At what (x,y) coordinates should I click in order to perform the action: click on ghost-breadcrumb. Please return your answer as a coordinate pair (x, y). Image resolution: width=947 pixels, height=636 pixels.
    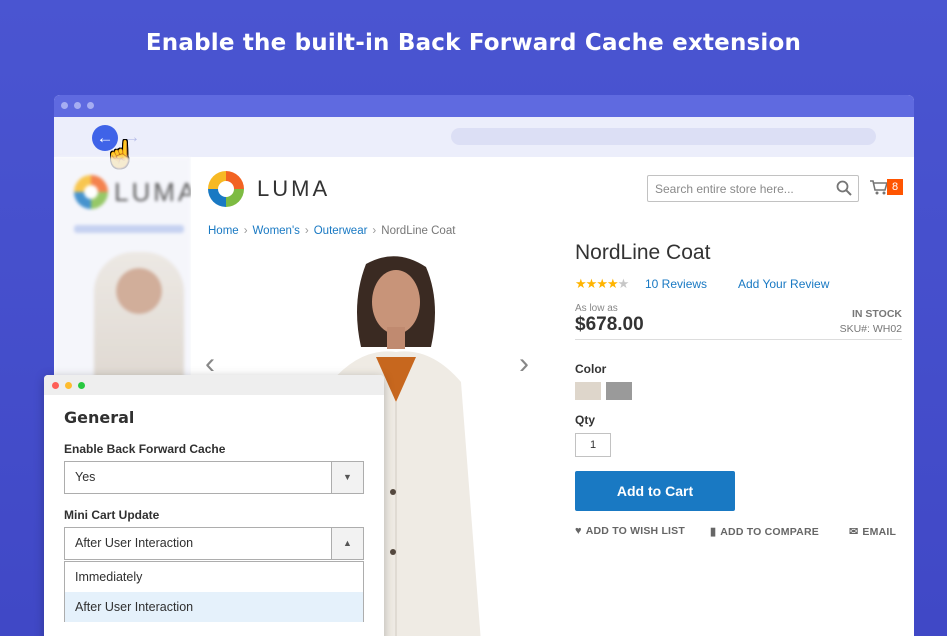
    Looking at the image, I should click on (129, 229).